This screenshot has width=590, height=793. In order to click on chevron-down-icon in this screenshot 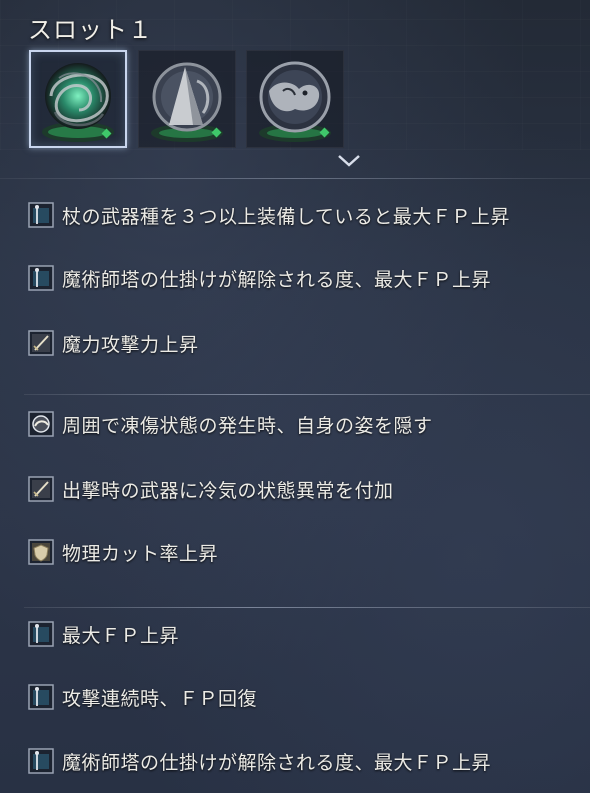, I will do `click(349, 161)`.